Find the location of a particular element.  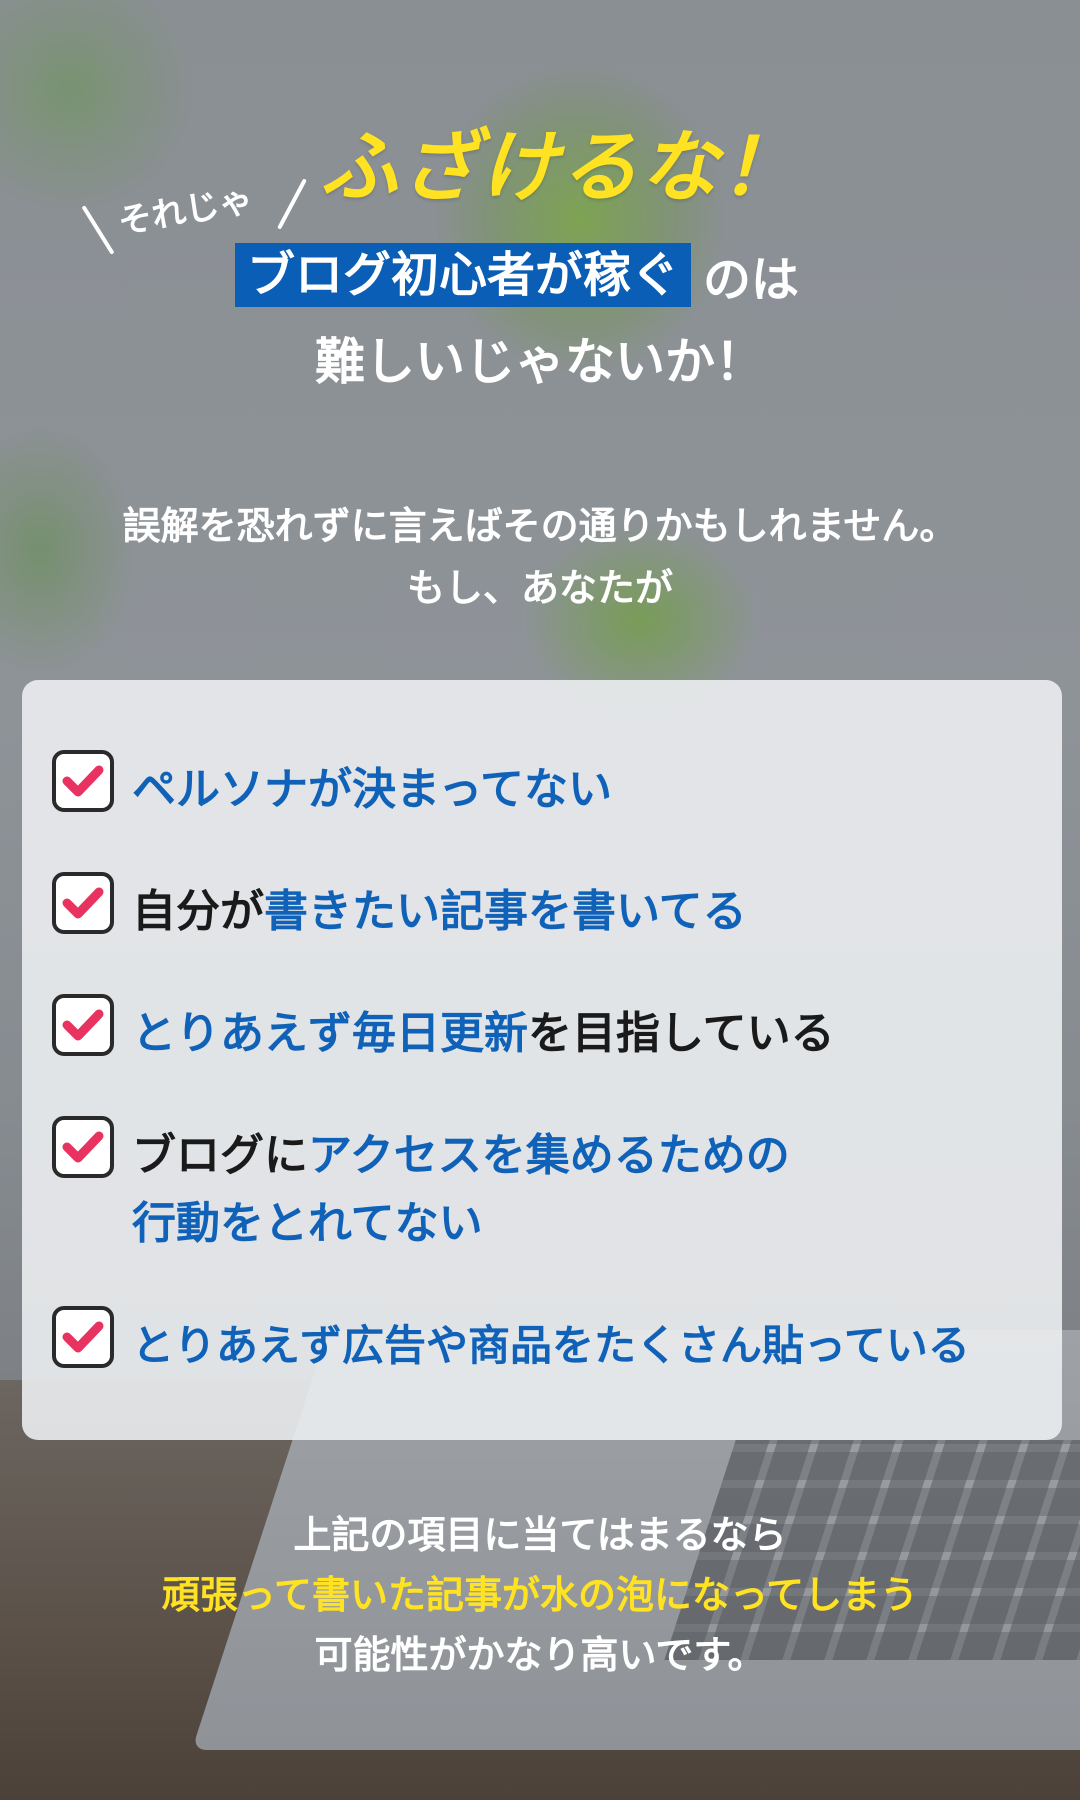

checklist-text-part: アクセスを集めるための is located at coordinates (549, 1155).